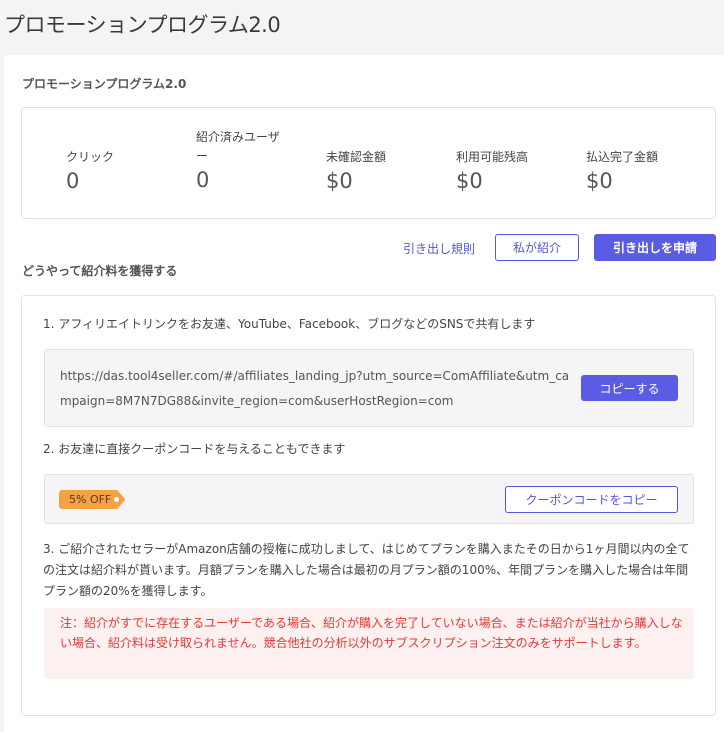  What do you see at coordinates (492, 165) in the screenshot?
I see `stat-available-balance: 利用可能残高 $0` at bounding box center [492, 165].